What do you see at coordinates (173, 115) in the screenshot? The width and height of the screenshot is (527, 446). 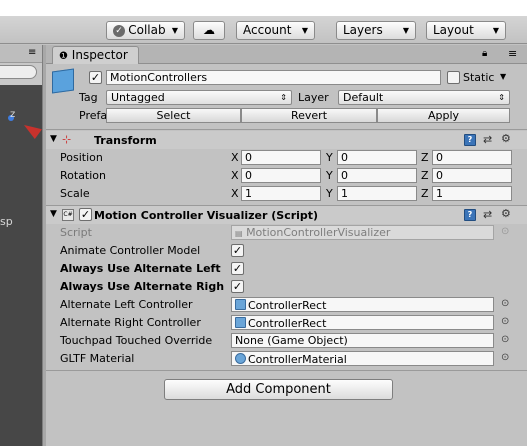 I see `prefab-select-button: Select` at bounding box center [173, 115].